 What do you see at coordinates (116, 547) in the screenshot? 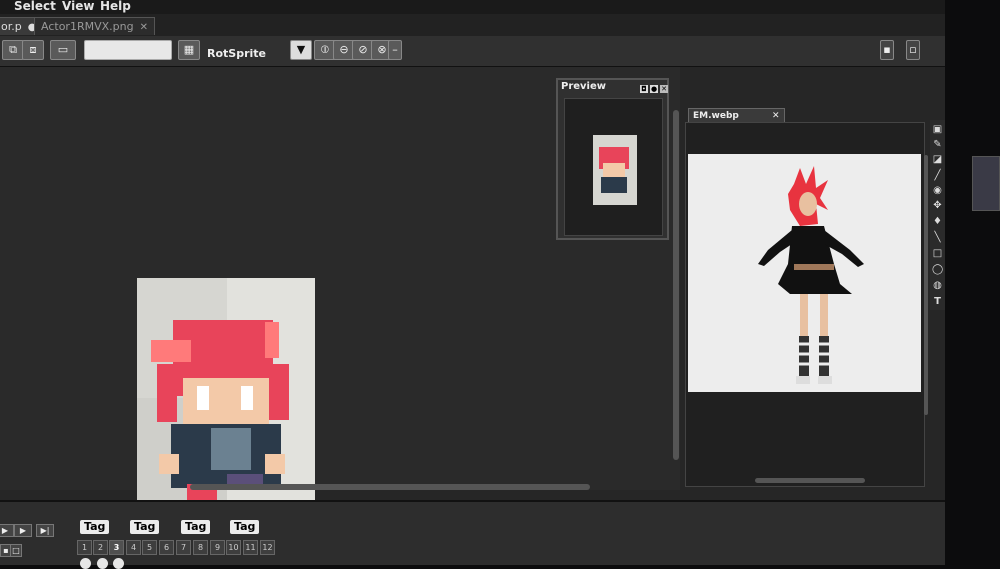
I see `frame-number-current: 3` at bounding box center [116, 547].